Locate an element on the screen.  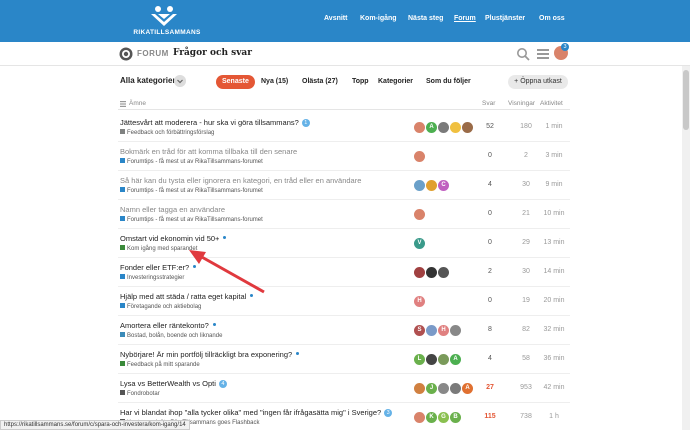
filter-tab-3: Topp is located at coordinates (360, 82).